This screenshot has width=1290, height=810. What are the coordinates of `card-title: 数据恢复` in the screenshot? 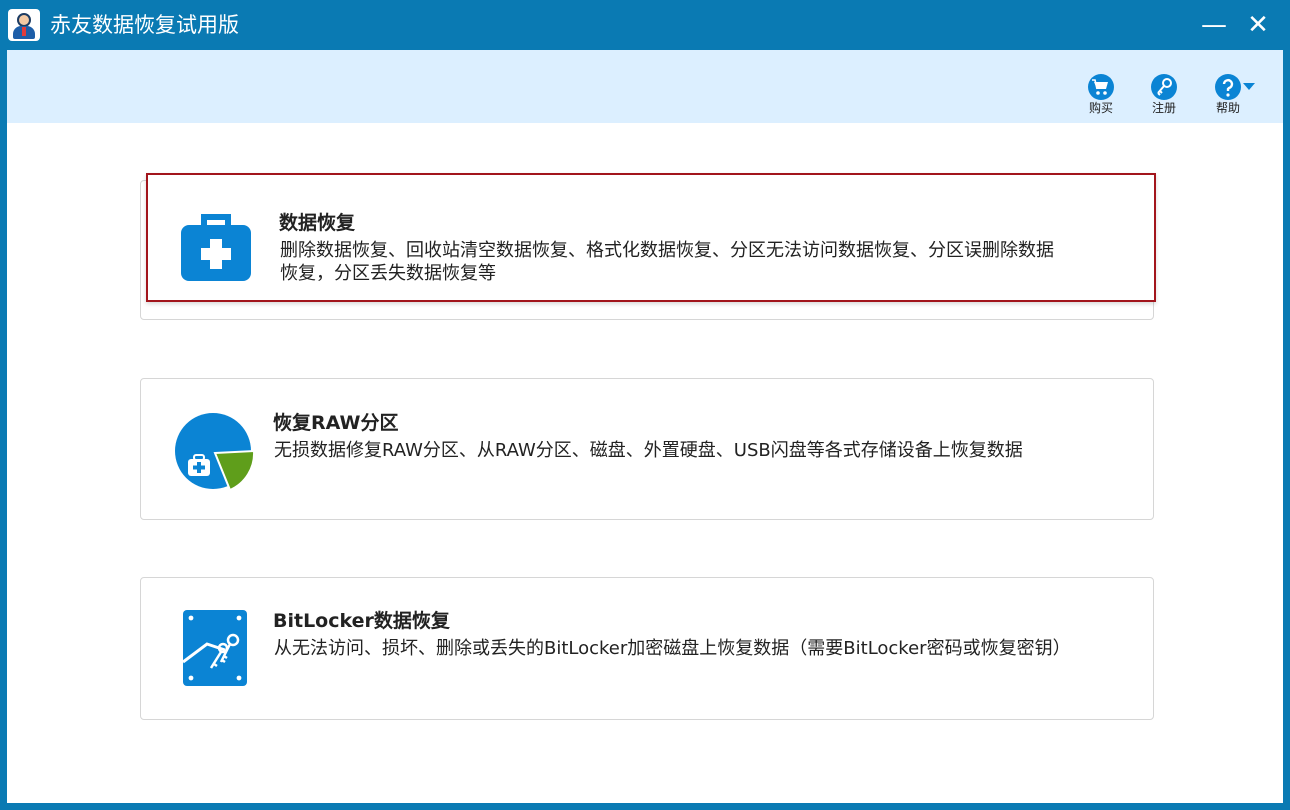 It's located at (317, 223).